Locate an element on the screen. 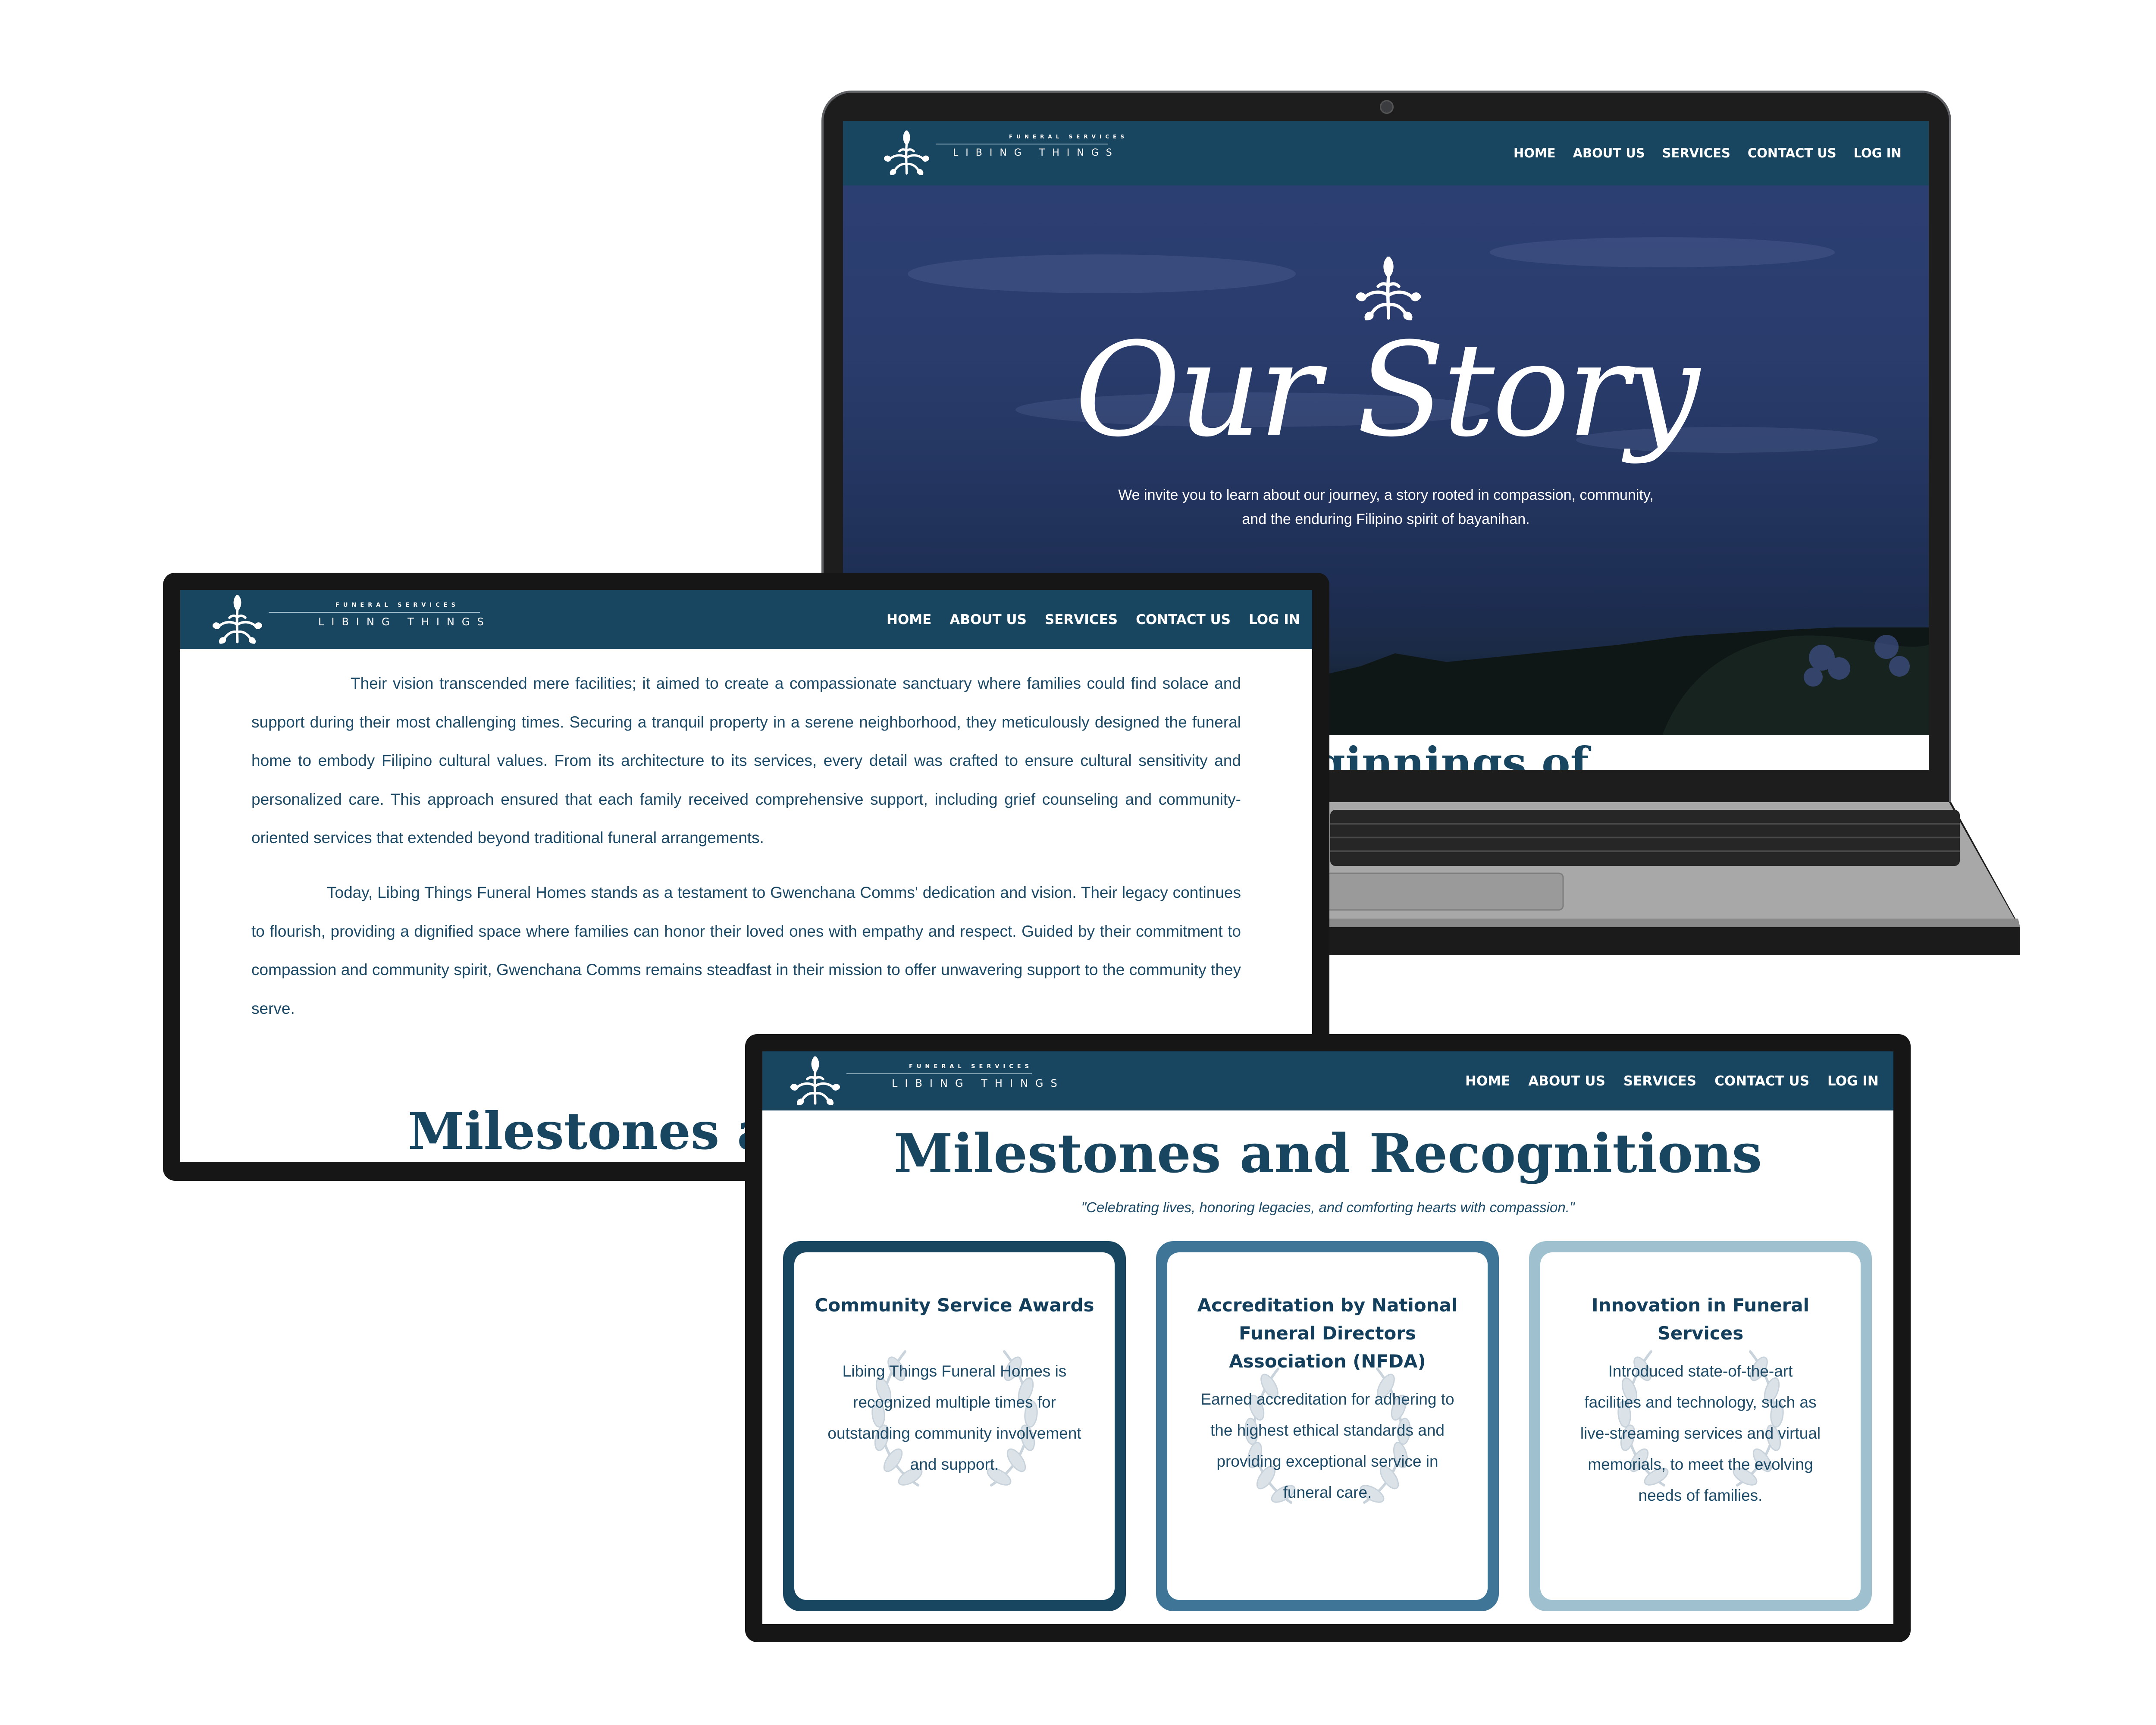 The height and width of the screenshot is (1725, 2156). milestones-title: Milestones and Recognitions is located at coordinates (1327, 1154).